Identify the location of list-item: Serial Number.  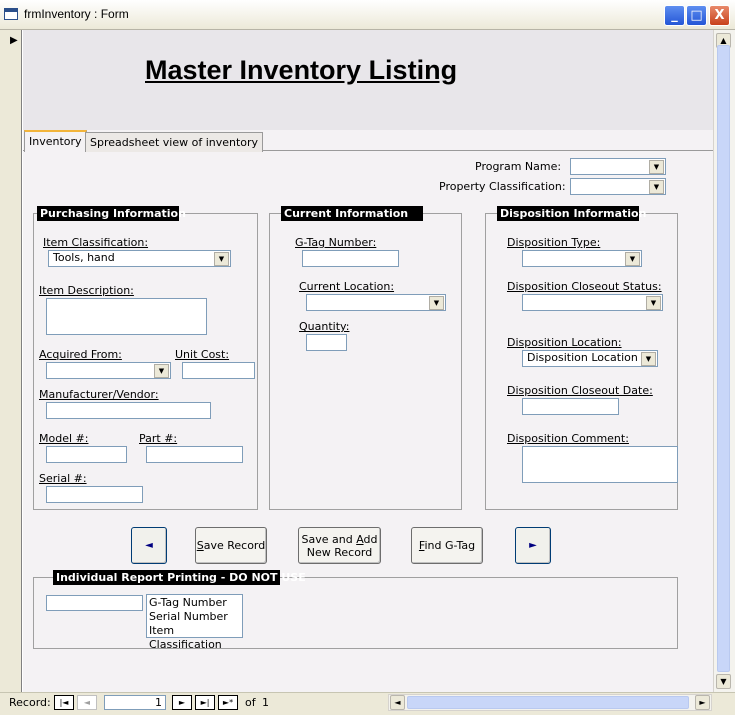
(194, 617).